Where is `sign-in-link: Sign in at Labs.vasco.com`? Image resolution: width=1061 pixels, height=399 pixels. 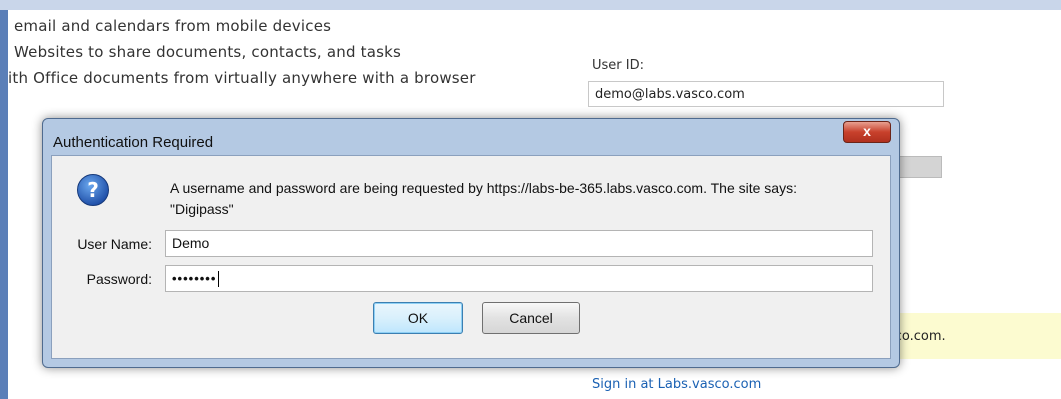
sign-in-link: Sign in at Labs.vasco.com is located at coordinates (676, 384).